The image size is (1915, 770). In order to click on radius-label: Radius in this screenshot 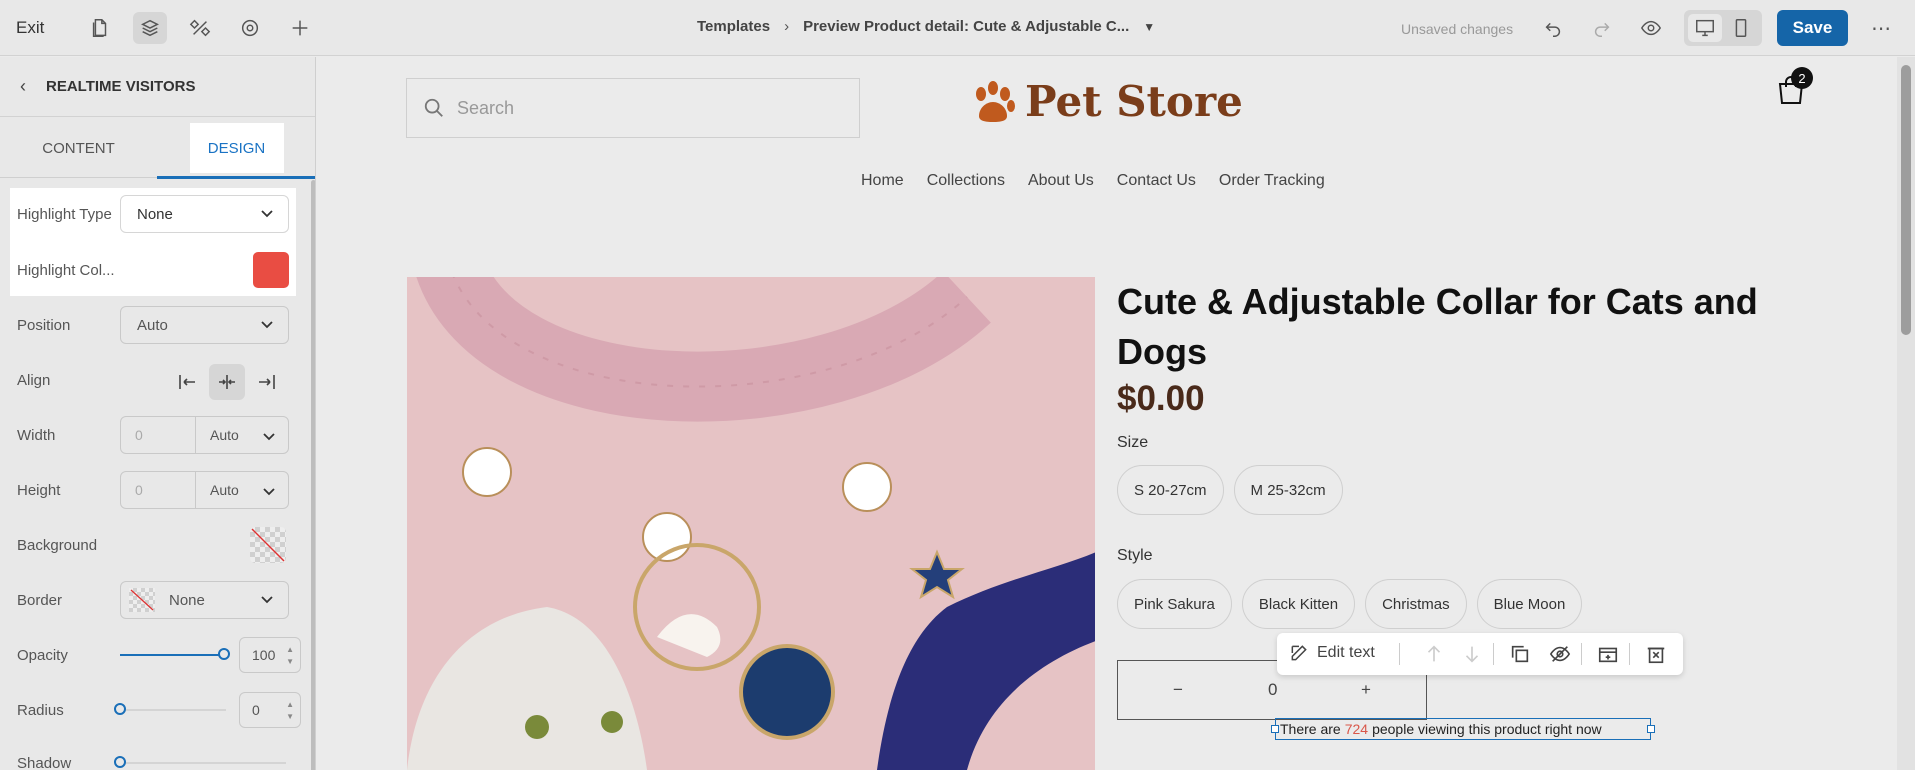, I will do `click(40, 710)`.